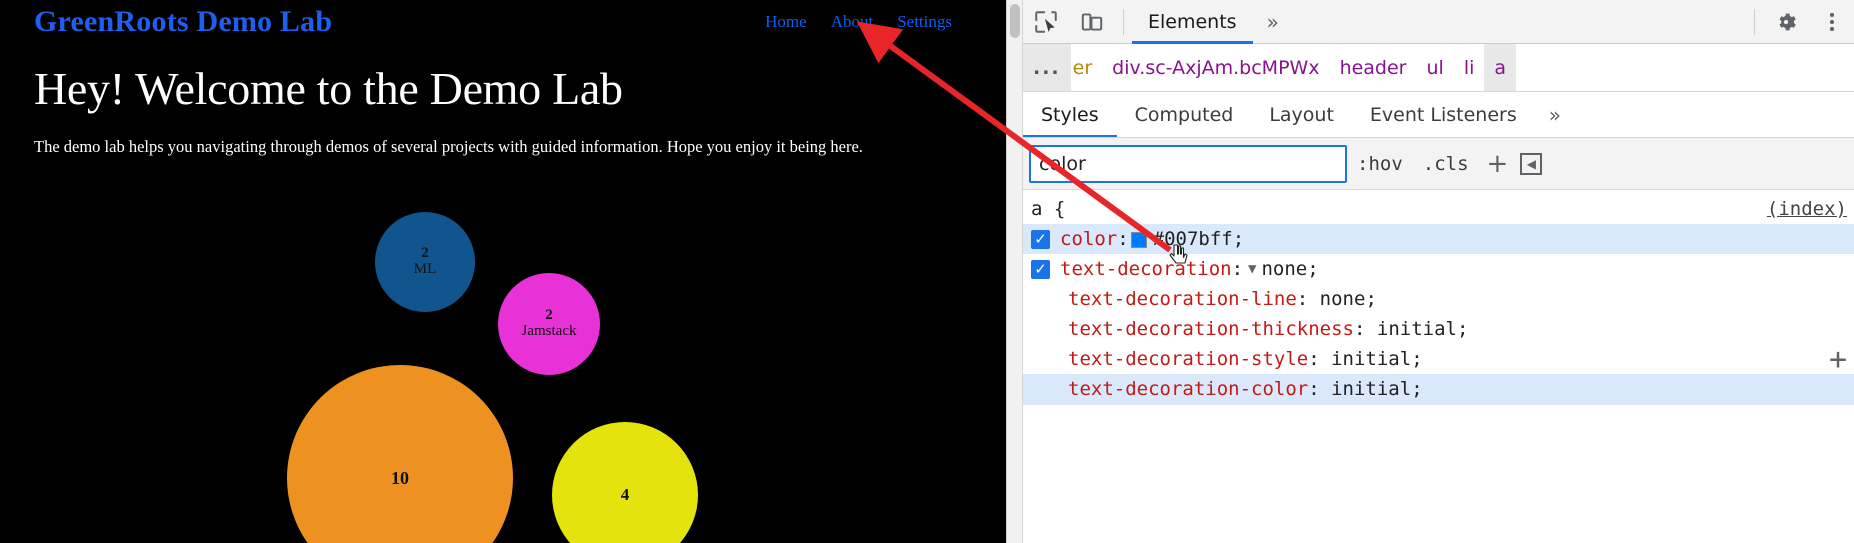 This screenshot has height=543, width=1854. I want to click on declaration-property: text-decoration-color, so click(1188, 389).